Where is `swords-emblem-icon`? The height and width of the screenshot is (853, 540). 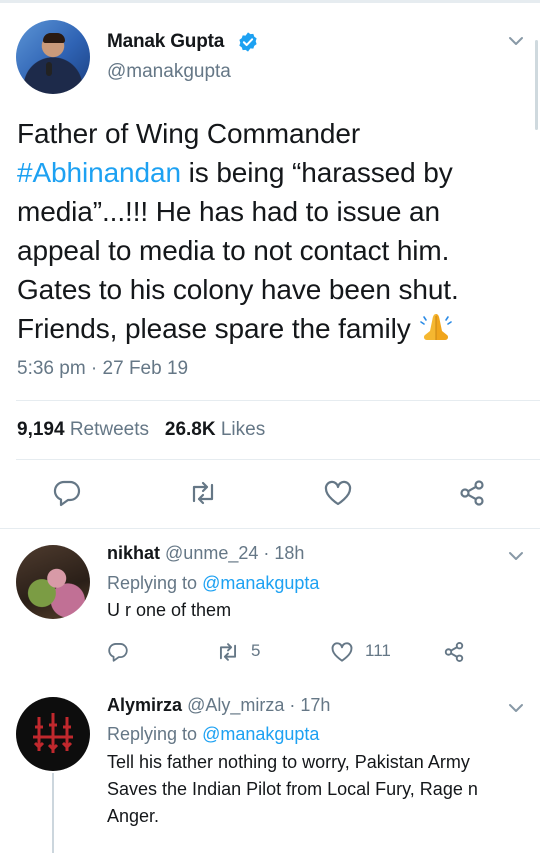
swords-emblem-icon is located at coordinates (53, 733).